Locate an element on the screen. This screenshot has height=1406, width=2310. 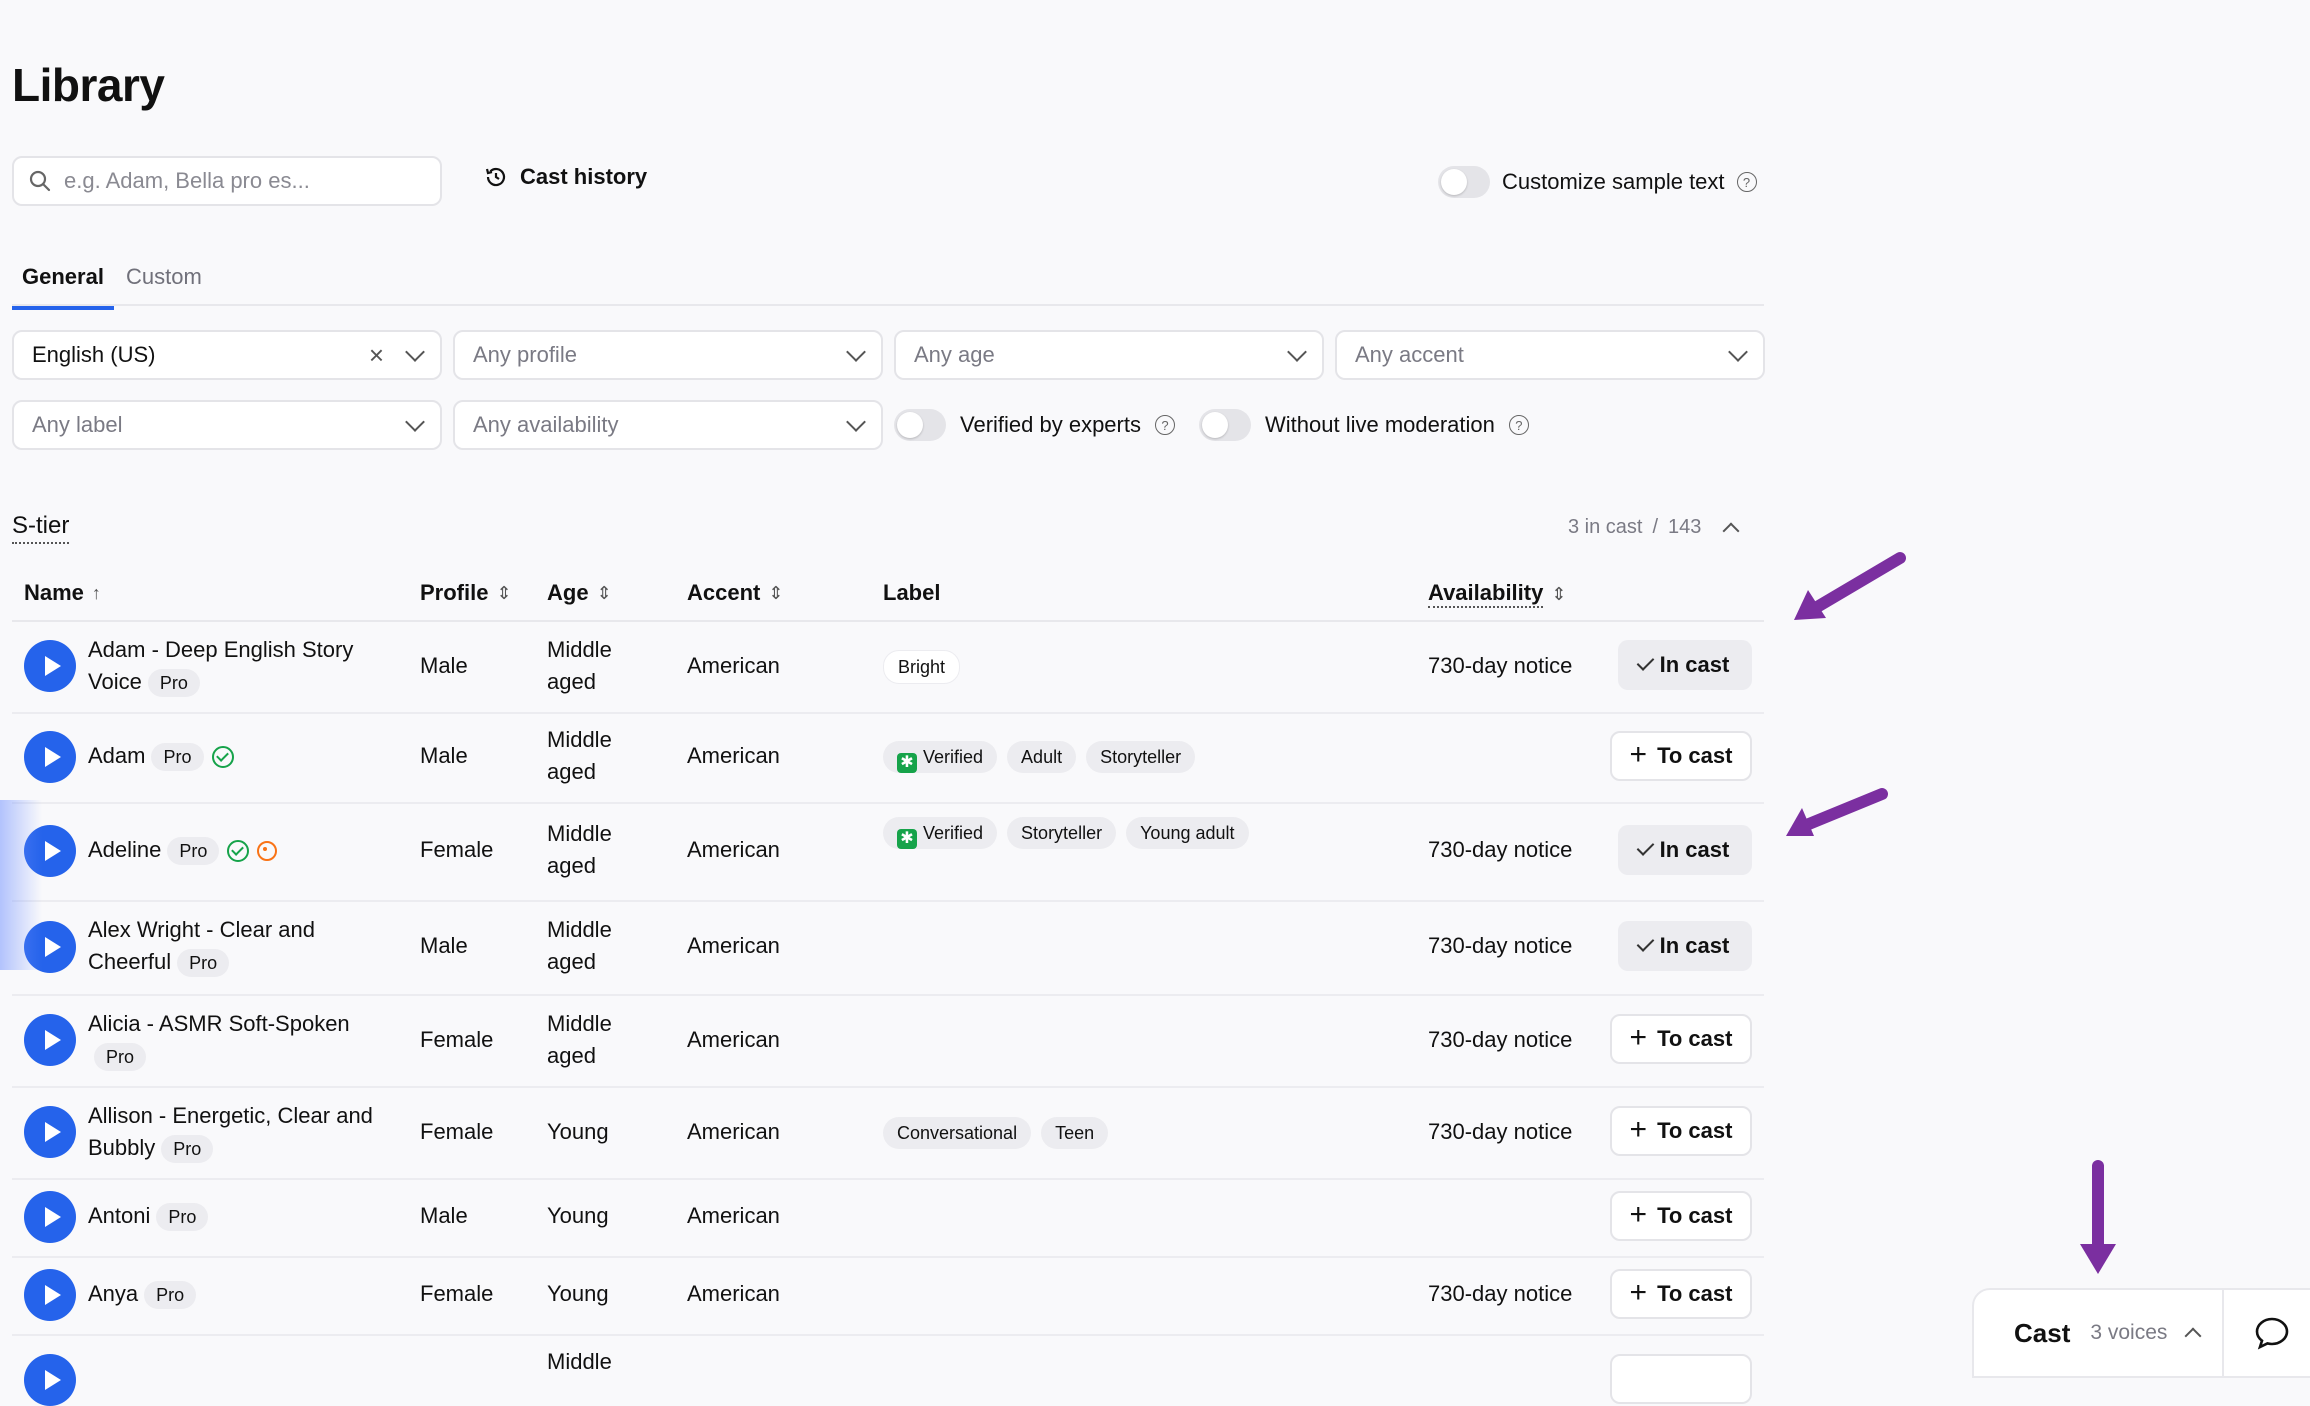
col-name: Name ↑ is located at coordinates (62, 593).